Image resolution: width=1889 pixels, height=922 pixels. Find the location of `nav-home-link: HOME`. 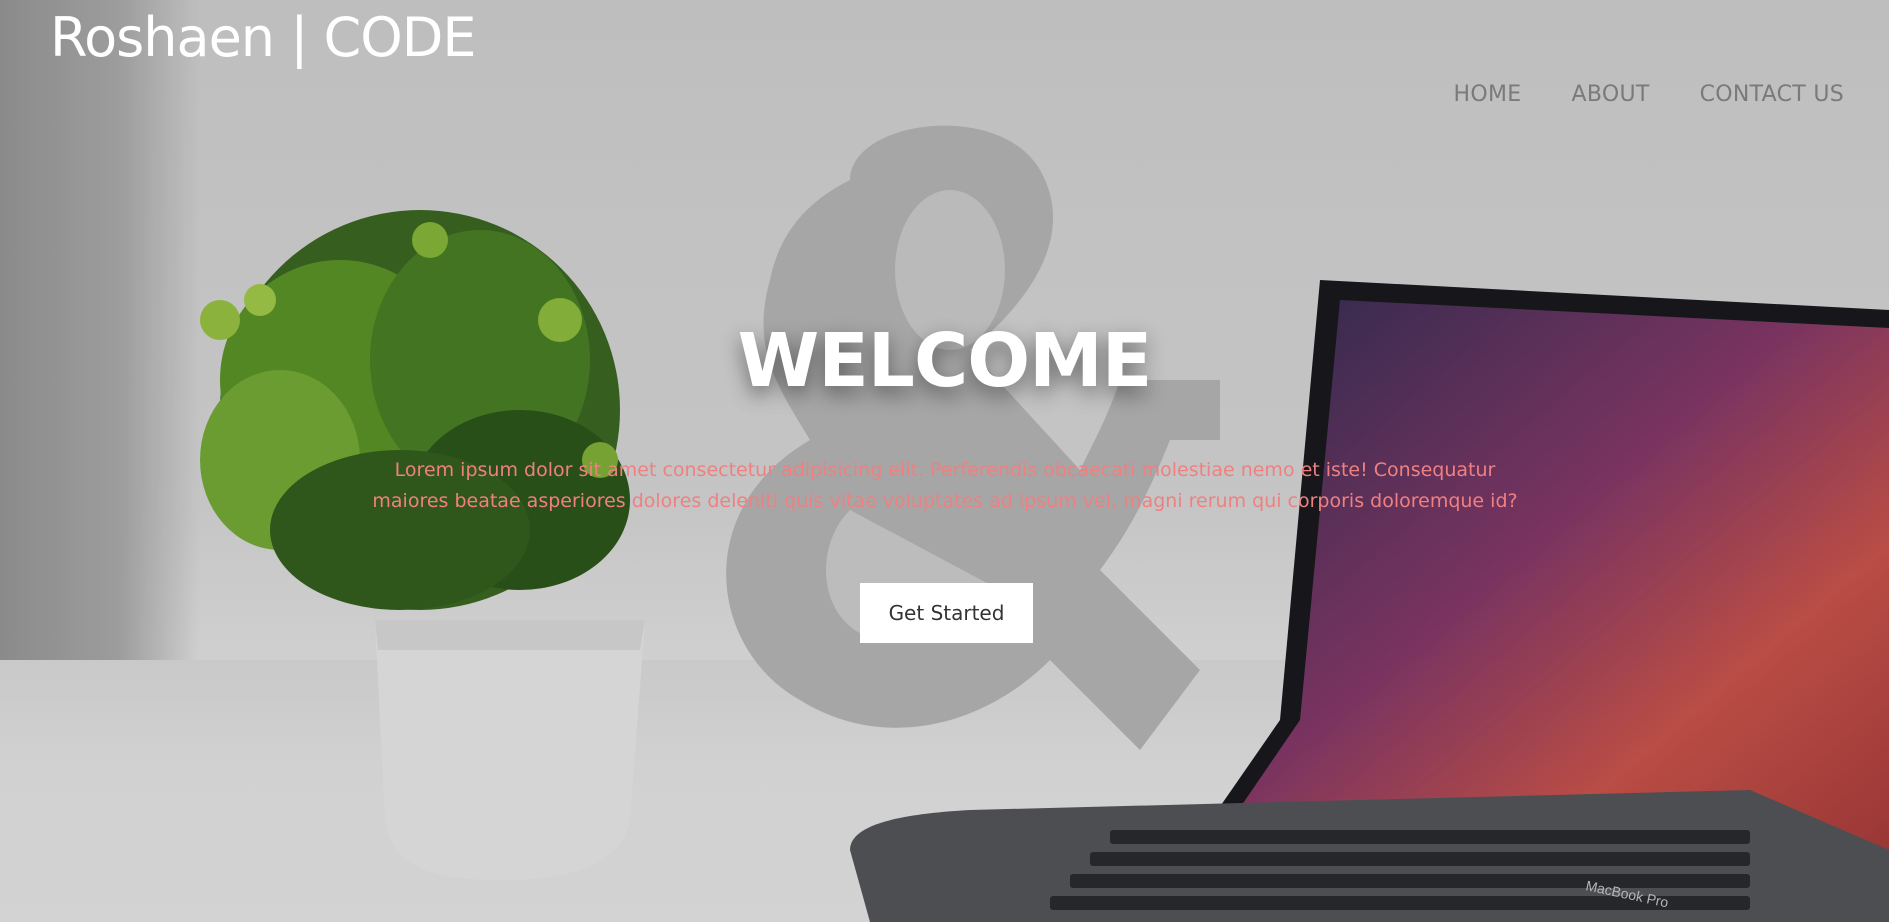

nav-home-link: HOME is located at coordinates (1488, 94).